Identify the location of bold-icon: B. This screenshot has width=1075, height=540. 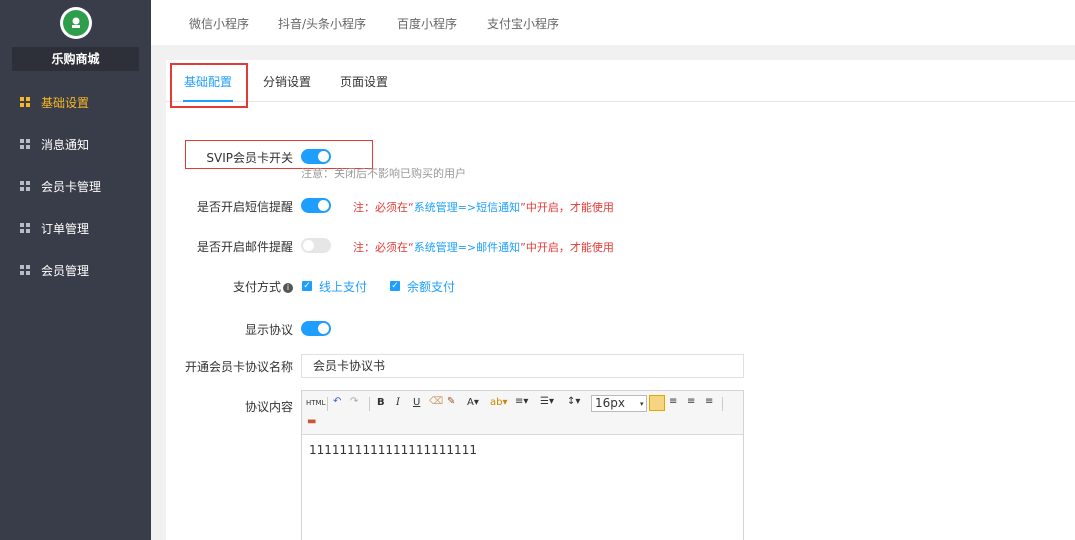
(381, 403).